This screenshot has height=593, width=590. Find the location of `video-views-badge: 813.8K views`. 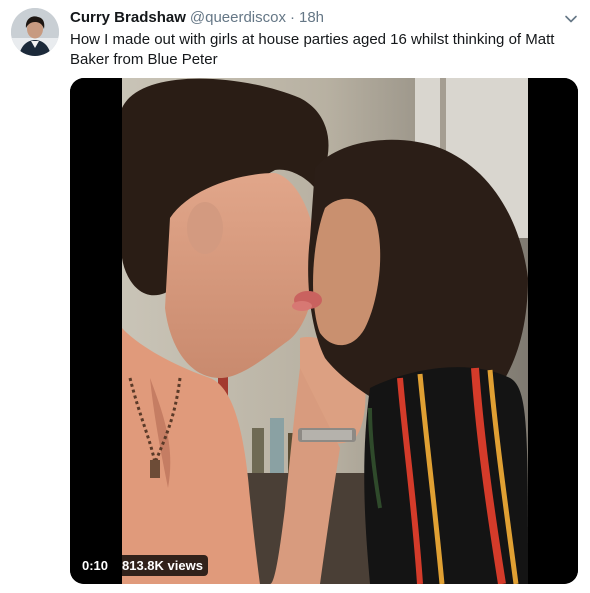

video-views-badge: 813.8K views is located at coordinates (162, 565).